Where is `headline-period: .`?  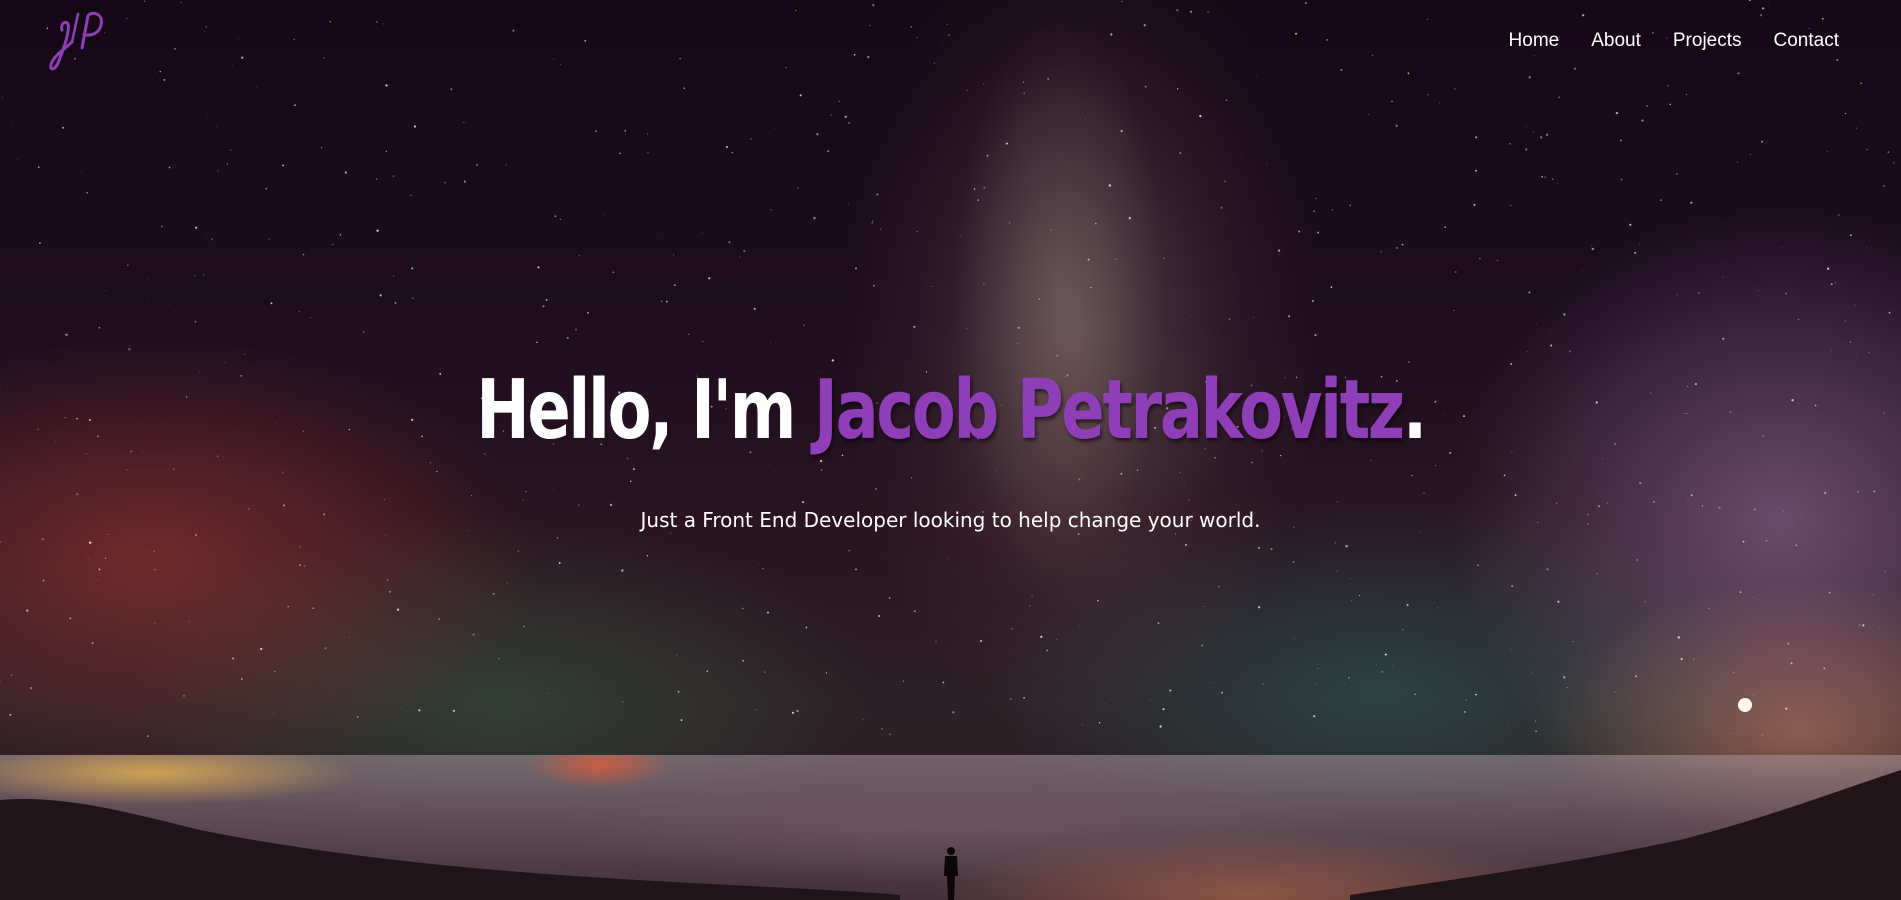 headline-period: . is located at coordinates (1414, 410).